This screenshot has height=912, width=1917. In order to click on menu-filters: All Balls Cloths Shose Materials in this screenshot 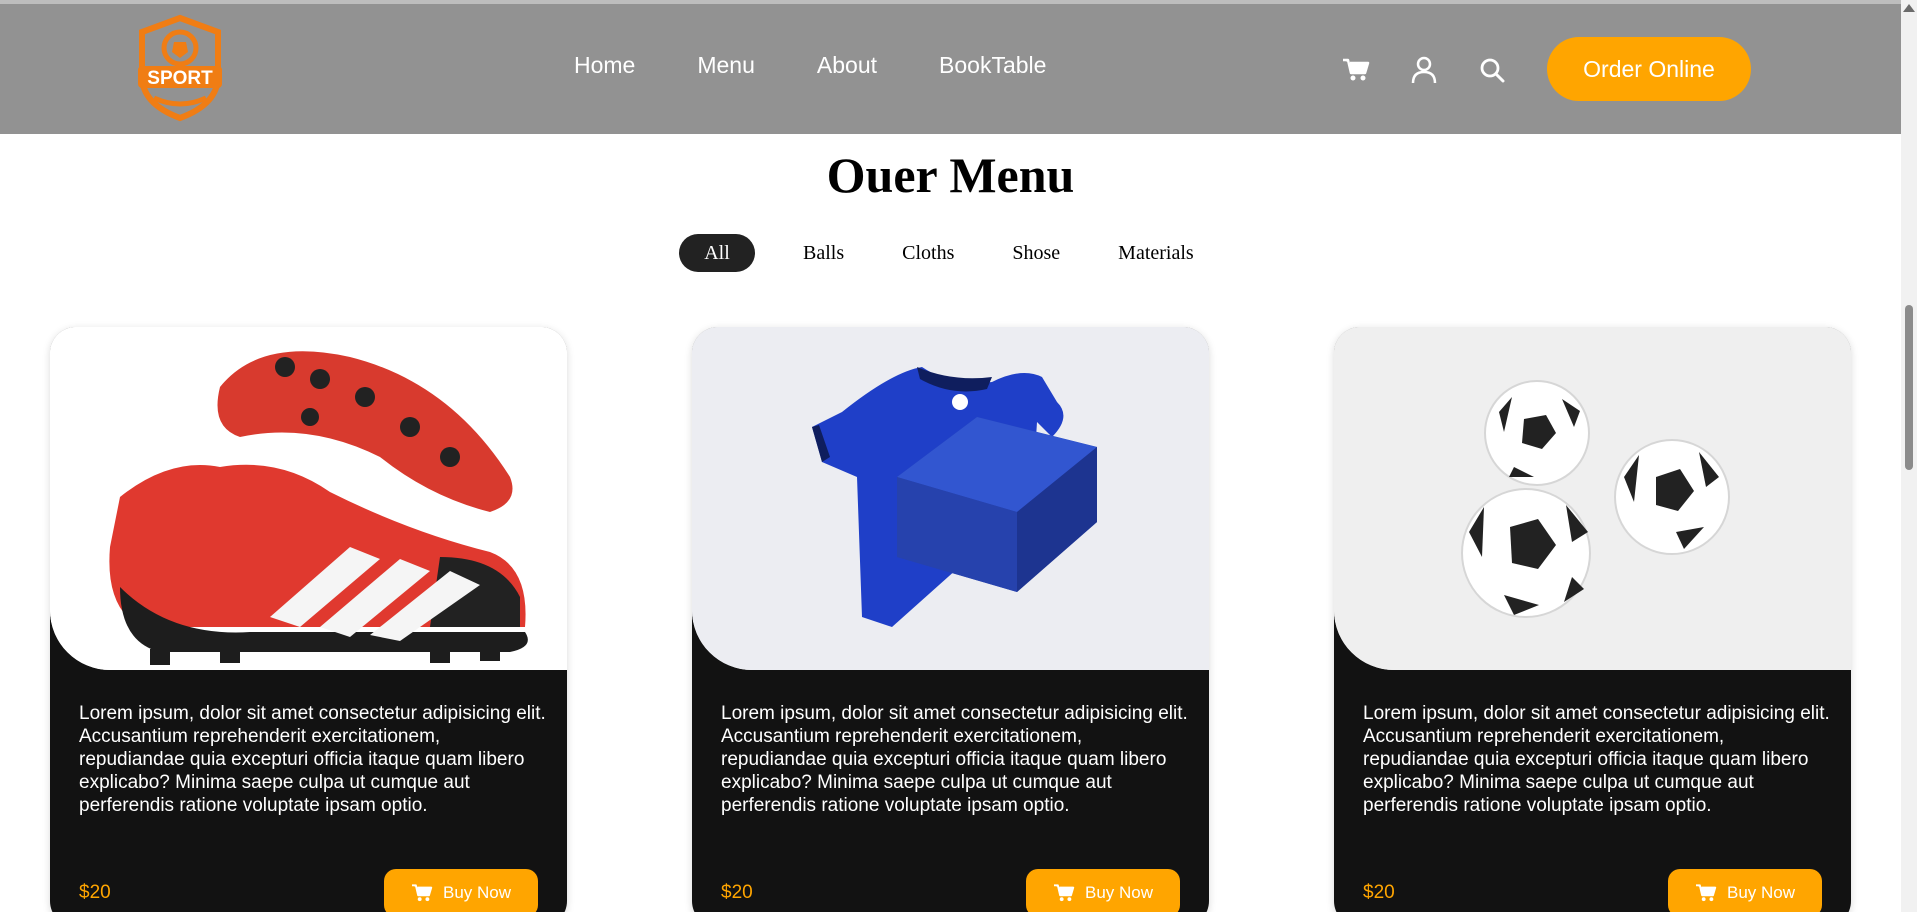, I will do `click(960, 253)`.